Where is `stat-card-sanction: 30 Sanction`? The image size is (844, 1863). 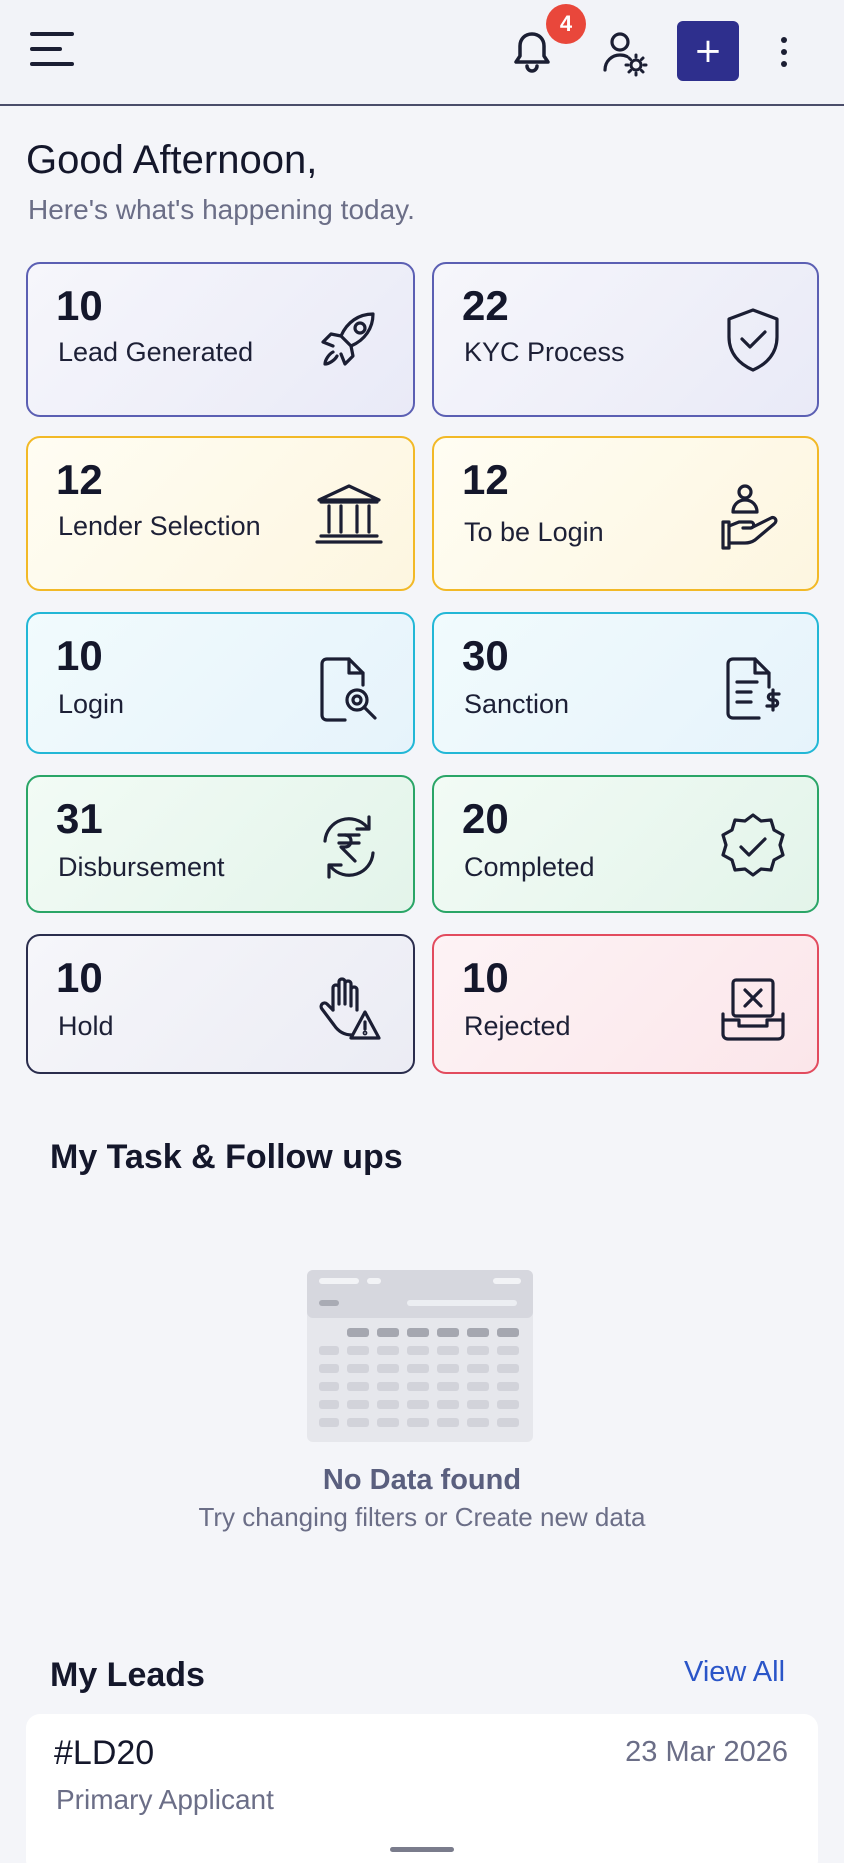 stat-card-sanction: 30 Sanction is located at coordinates (625, 683).